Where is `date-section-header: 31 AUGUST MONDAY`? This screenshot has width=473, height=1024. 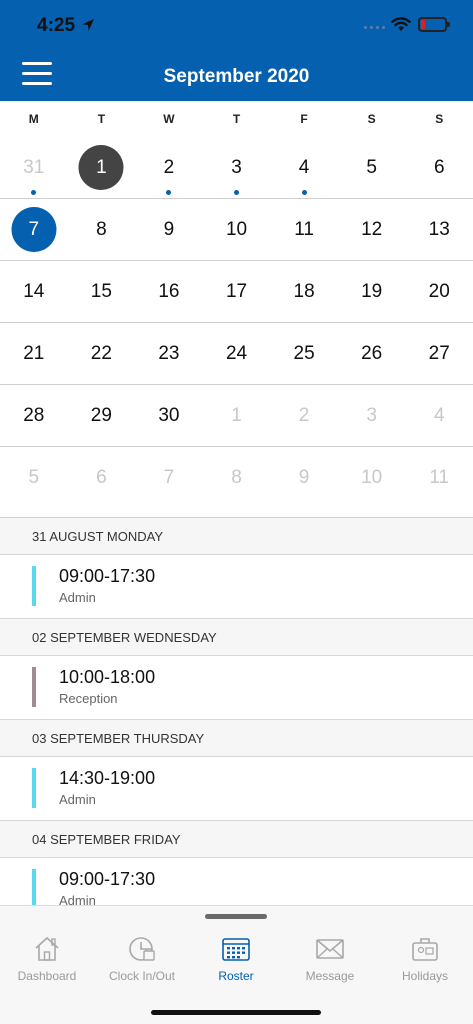
date-section-header: 31 AUGUST MONDAY is located at coordinates (236, 536).